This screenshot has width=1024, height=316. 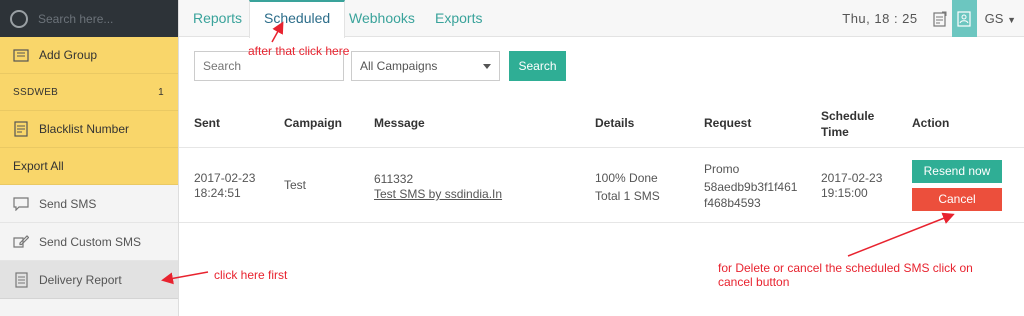 What do you see at coordinates (185, 278) in the screenshot?
I see `arrow-to-delivery-report` at bounding box center [185, 278].